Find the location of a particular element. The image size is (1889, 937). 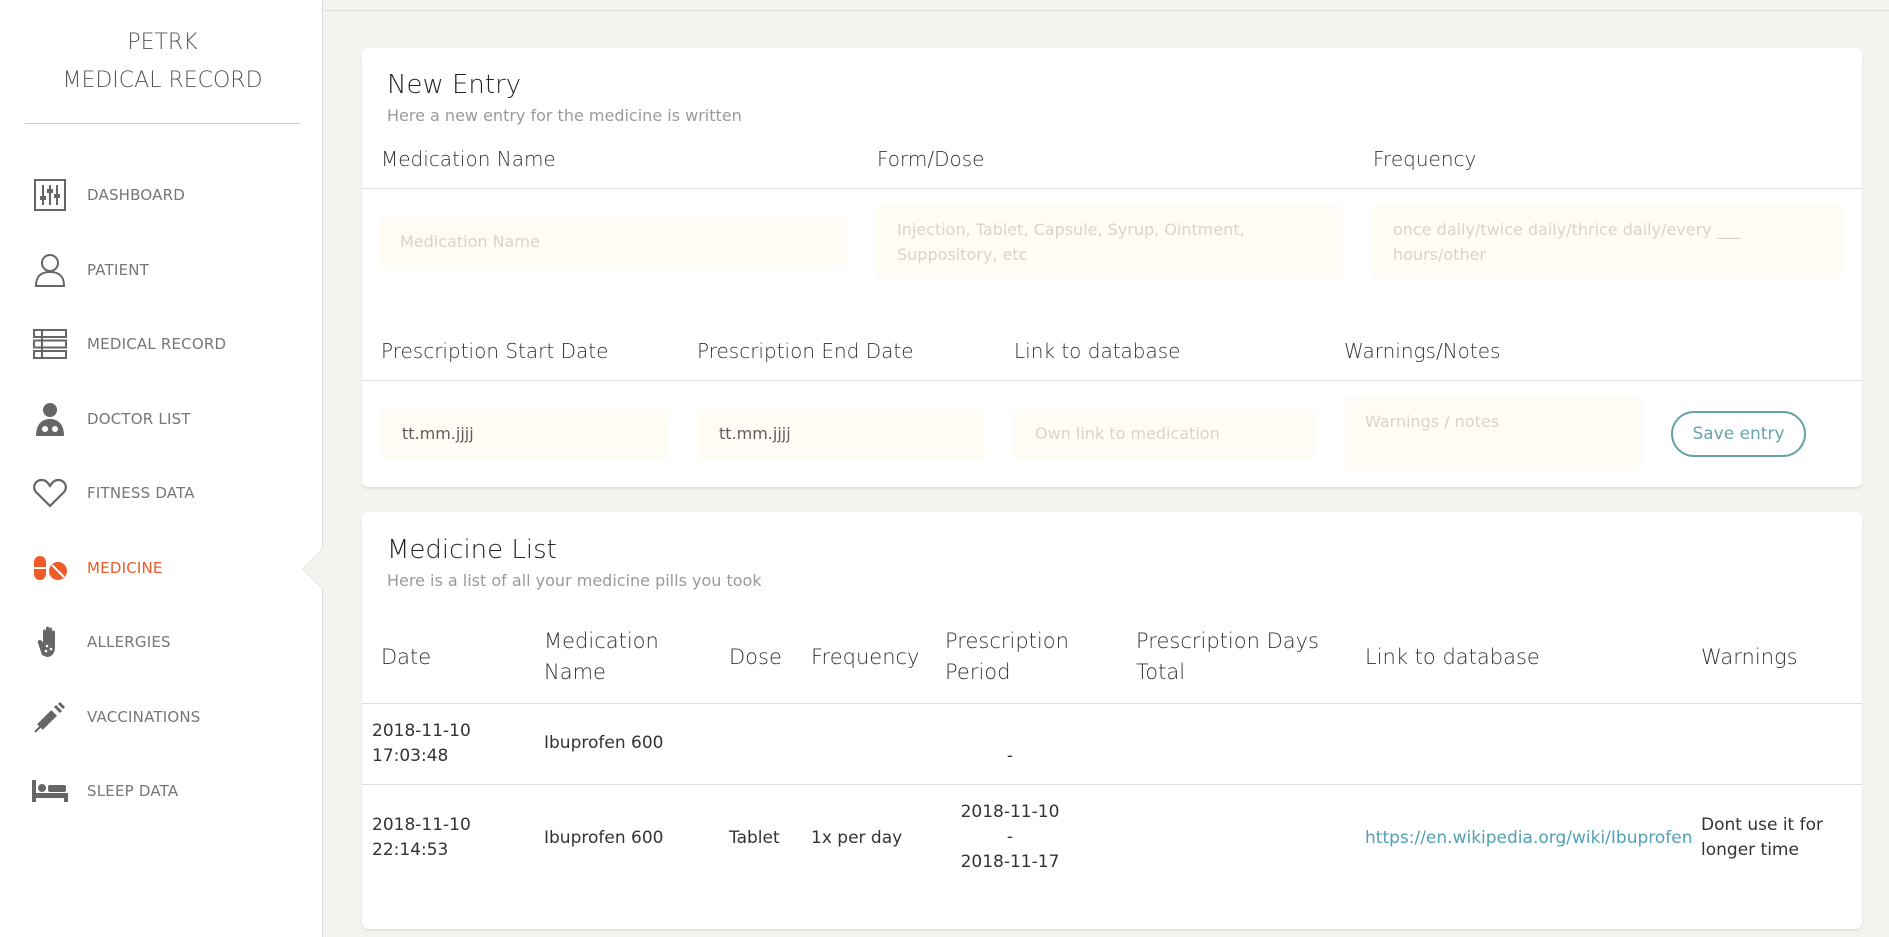

cell-dose: Tablet is located at coordinates (754, 838).